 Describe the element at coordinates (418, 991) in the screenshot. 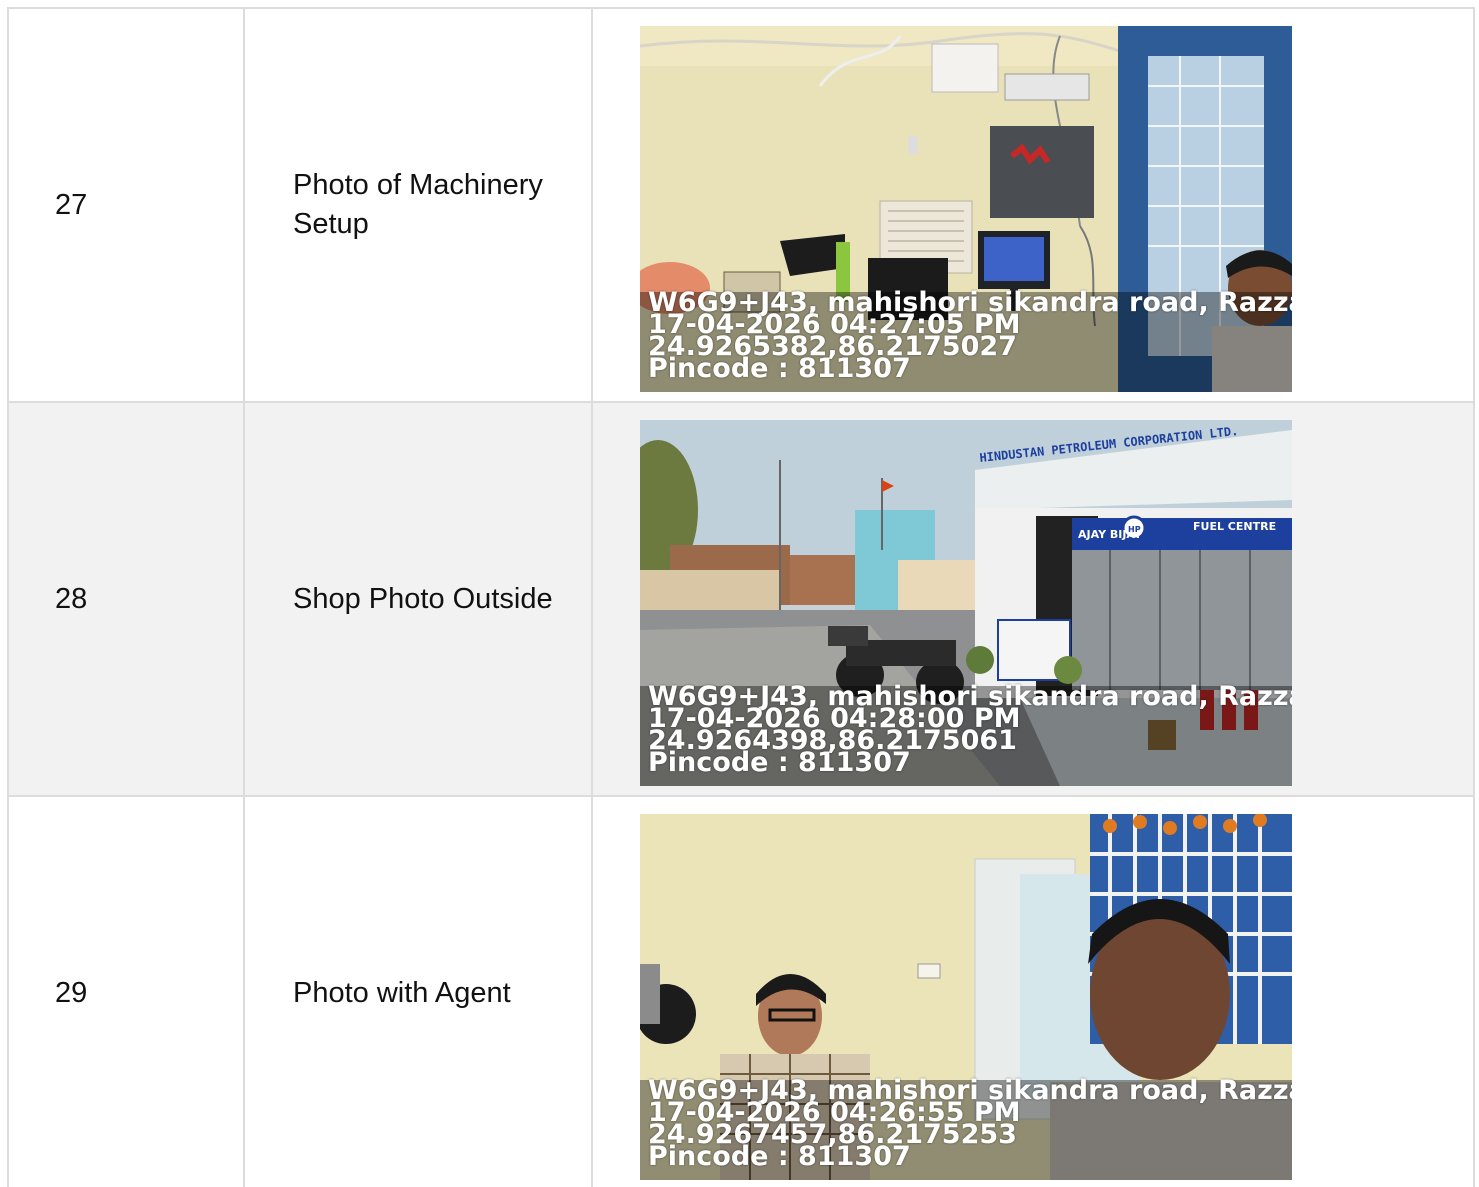

I see `row-label: Photo with Agent` at that location.